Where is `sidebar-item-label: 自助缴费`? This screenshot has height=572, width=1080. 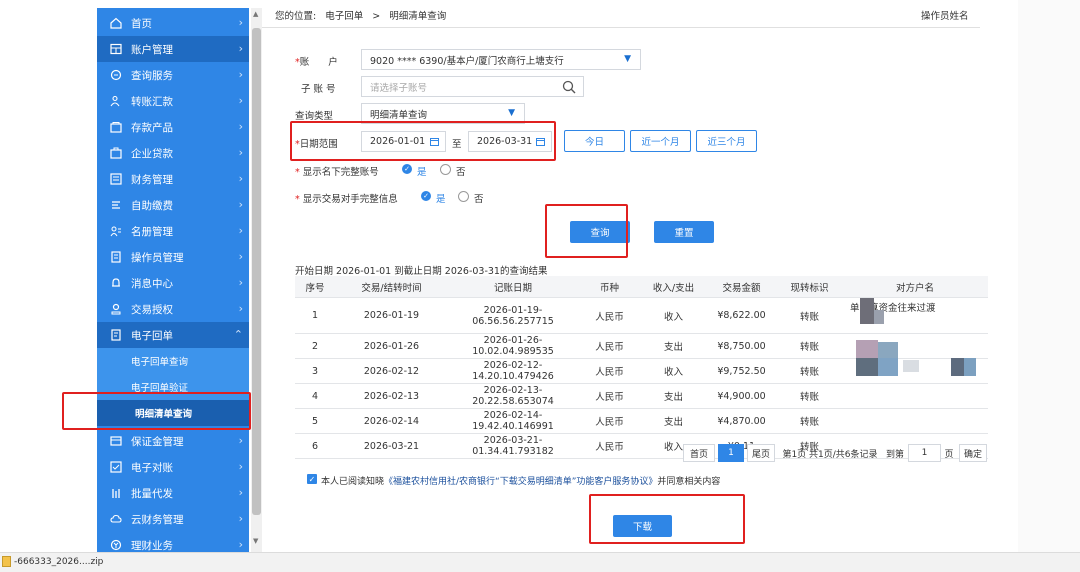 sidebar-item-label: 自助缴费 is located at coordinates (152, 205).